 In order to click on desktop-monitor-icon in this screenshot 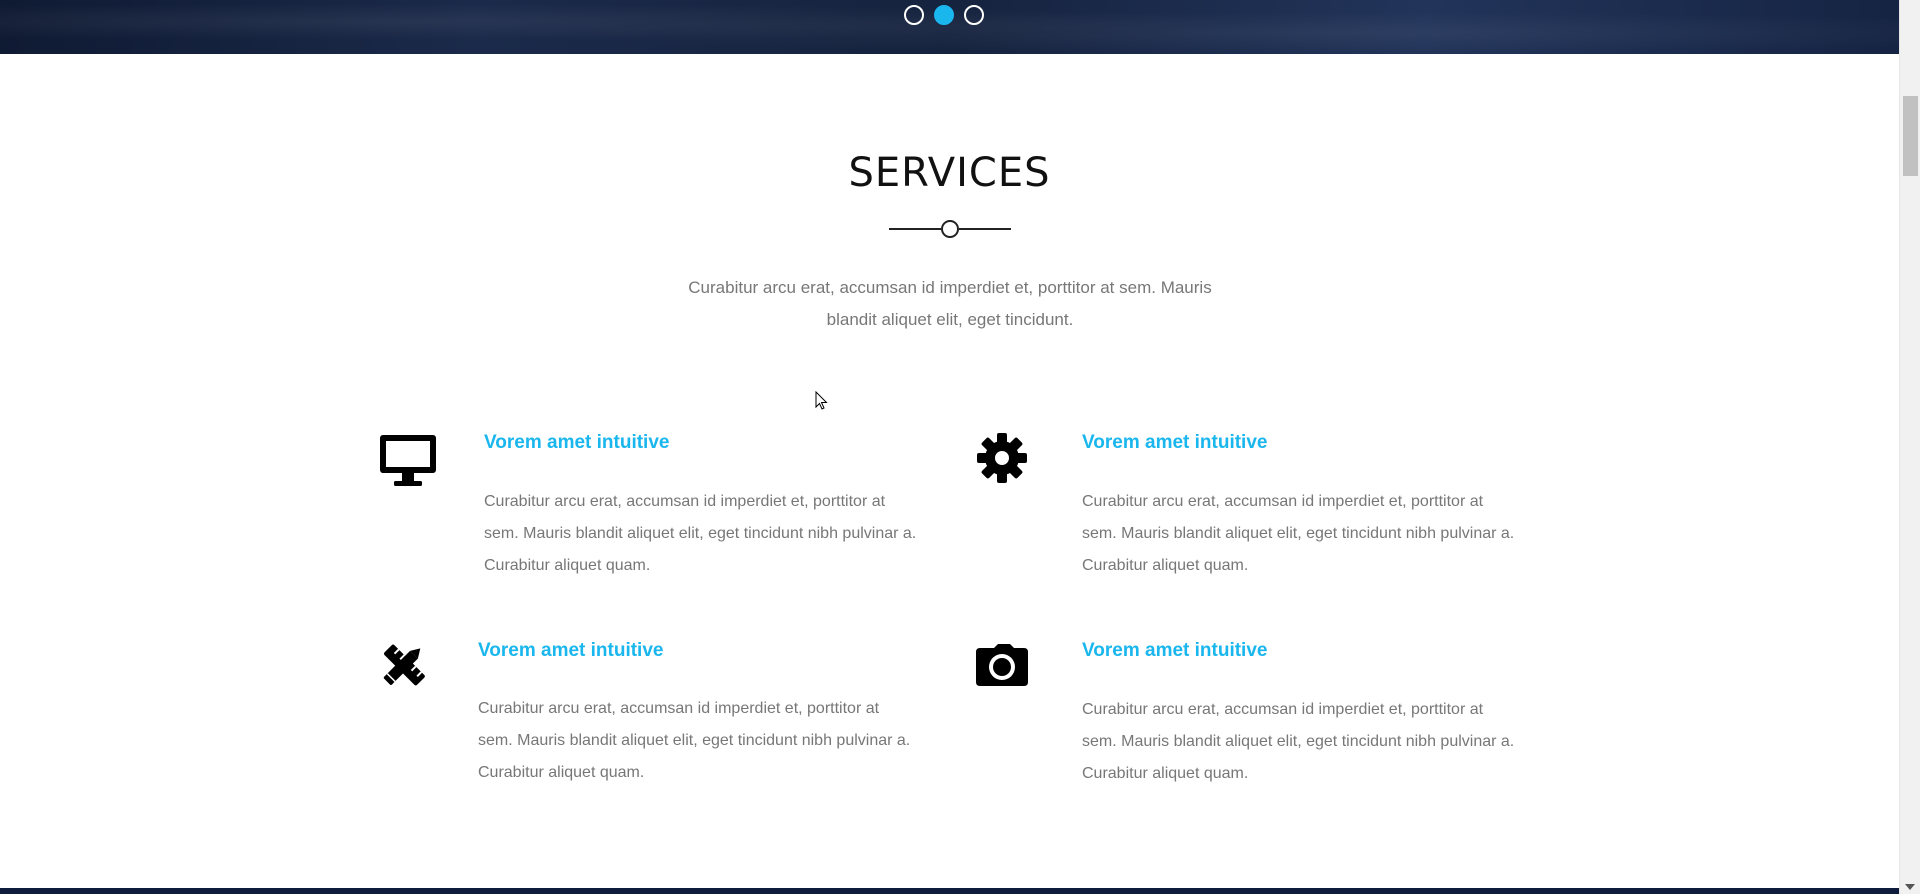, I will do `click(408, 462)`.